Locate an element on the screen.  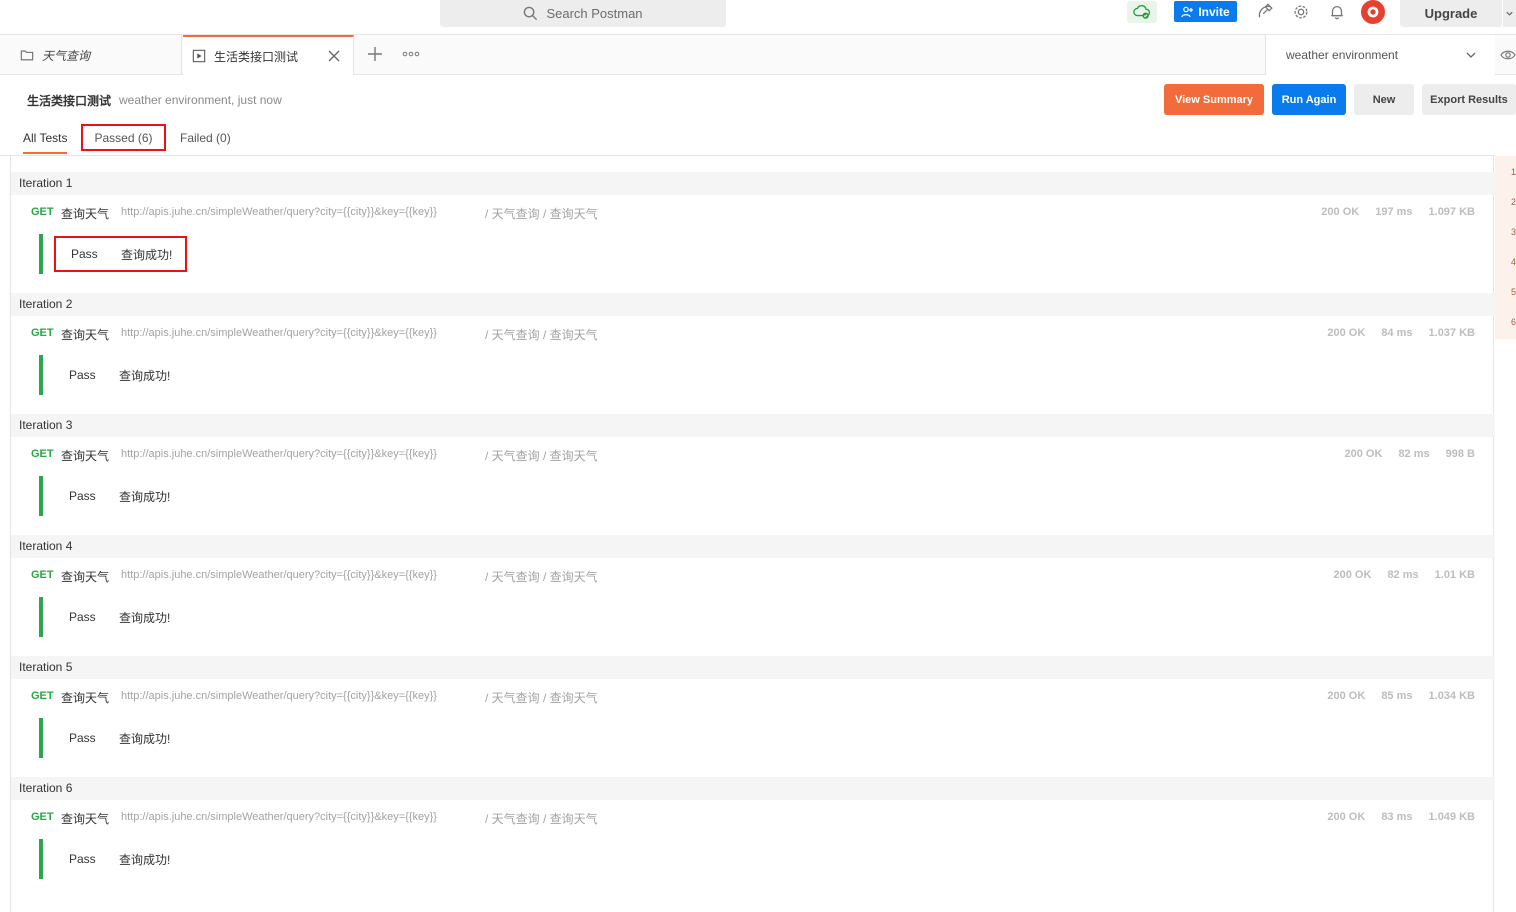
tab-failed: Failed (0) is located at coordinates (205, 138).